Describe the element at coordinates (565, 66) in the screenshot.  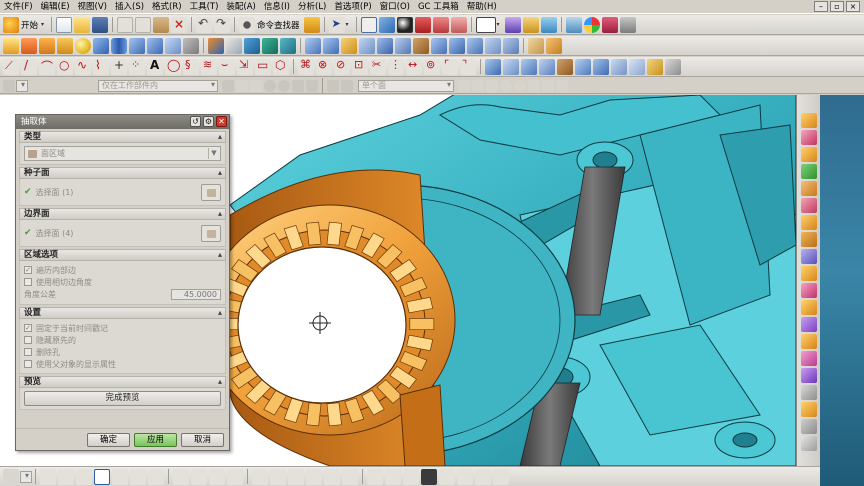
I see `n-sided-surface-icon` at that location.